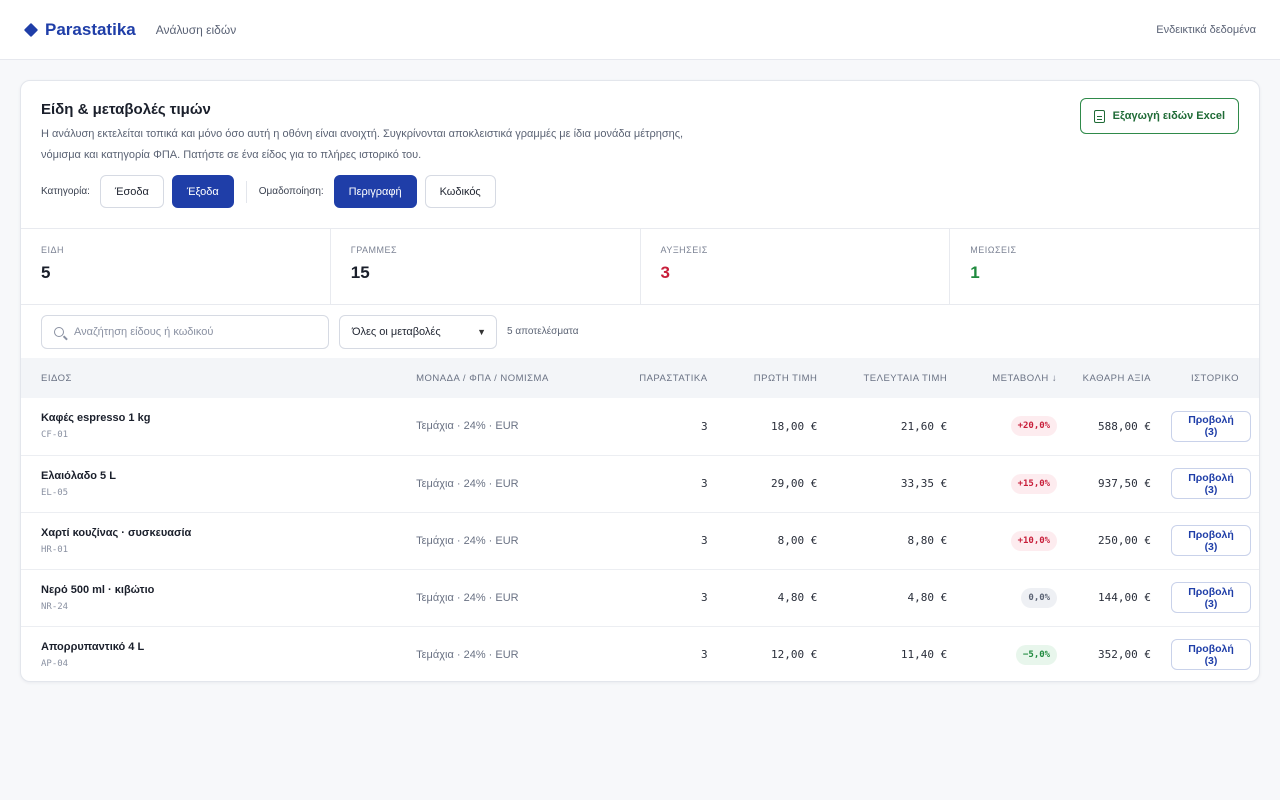 Image resolution: width=1280 pixels, height=800 pixels. Describe the element at coordinates (1124, 426) in the screenshot. I see `net-value-cell: 588,00 €` at that location.